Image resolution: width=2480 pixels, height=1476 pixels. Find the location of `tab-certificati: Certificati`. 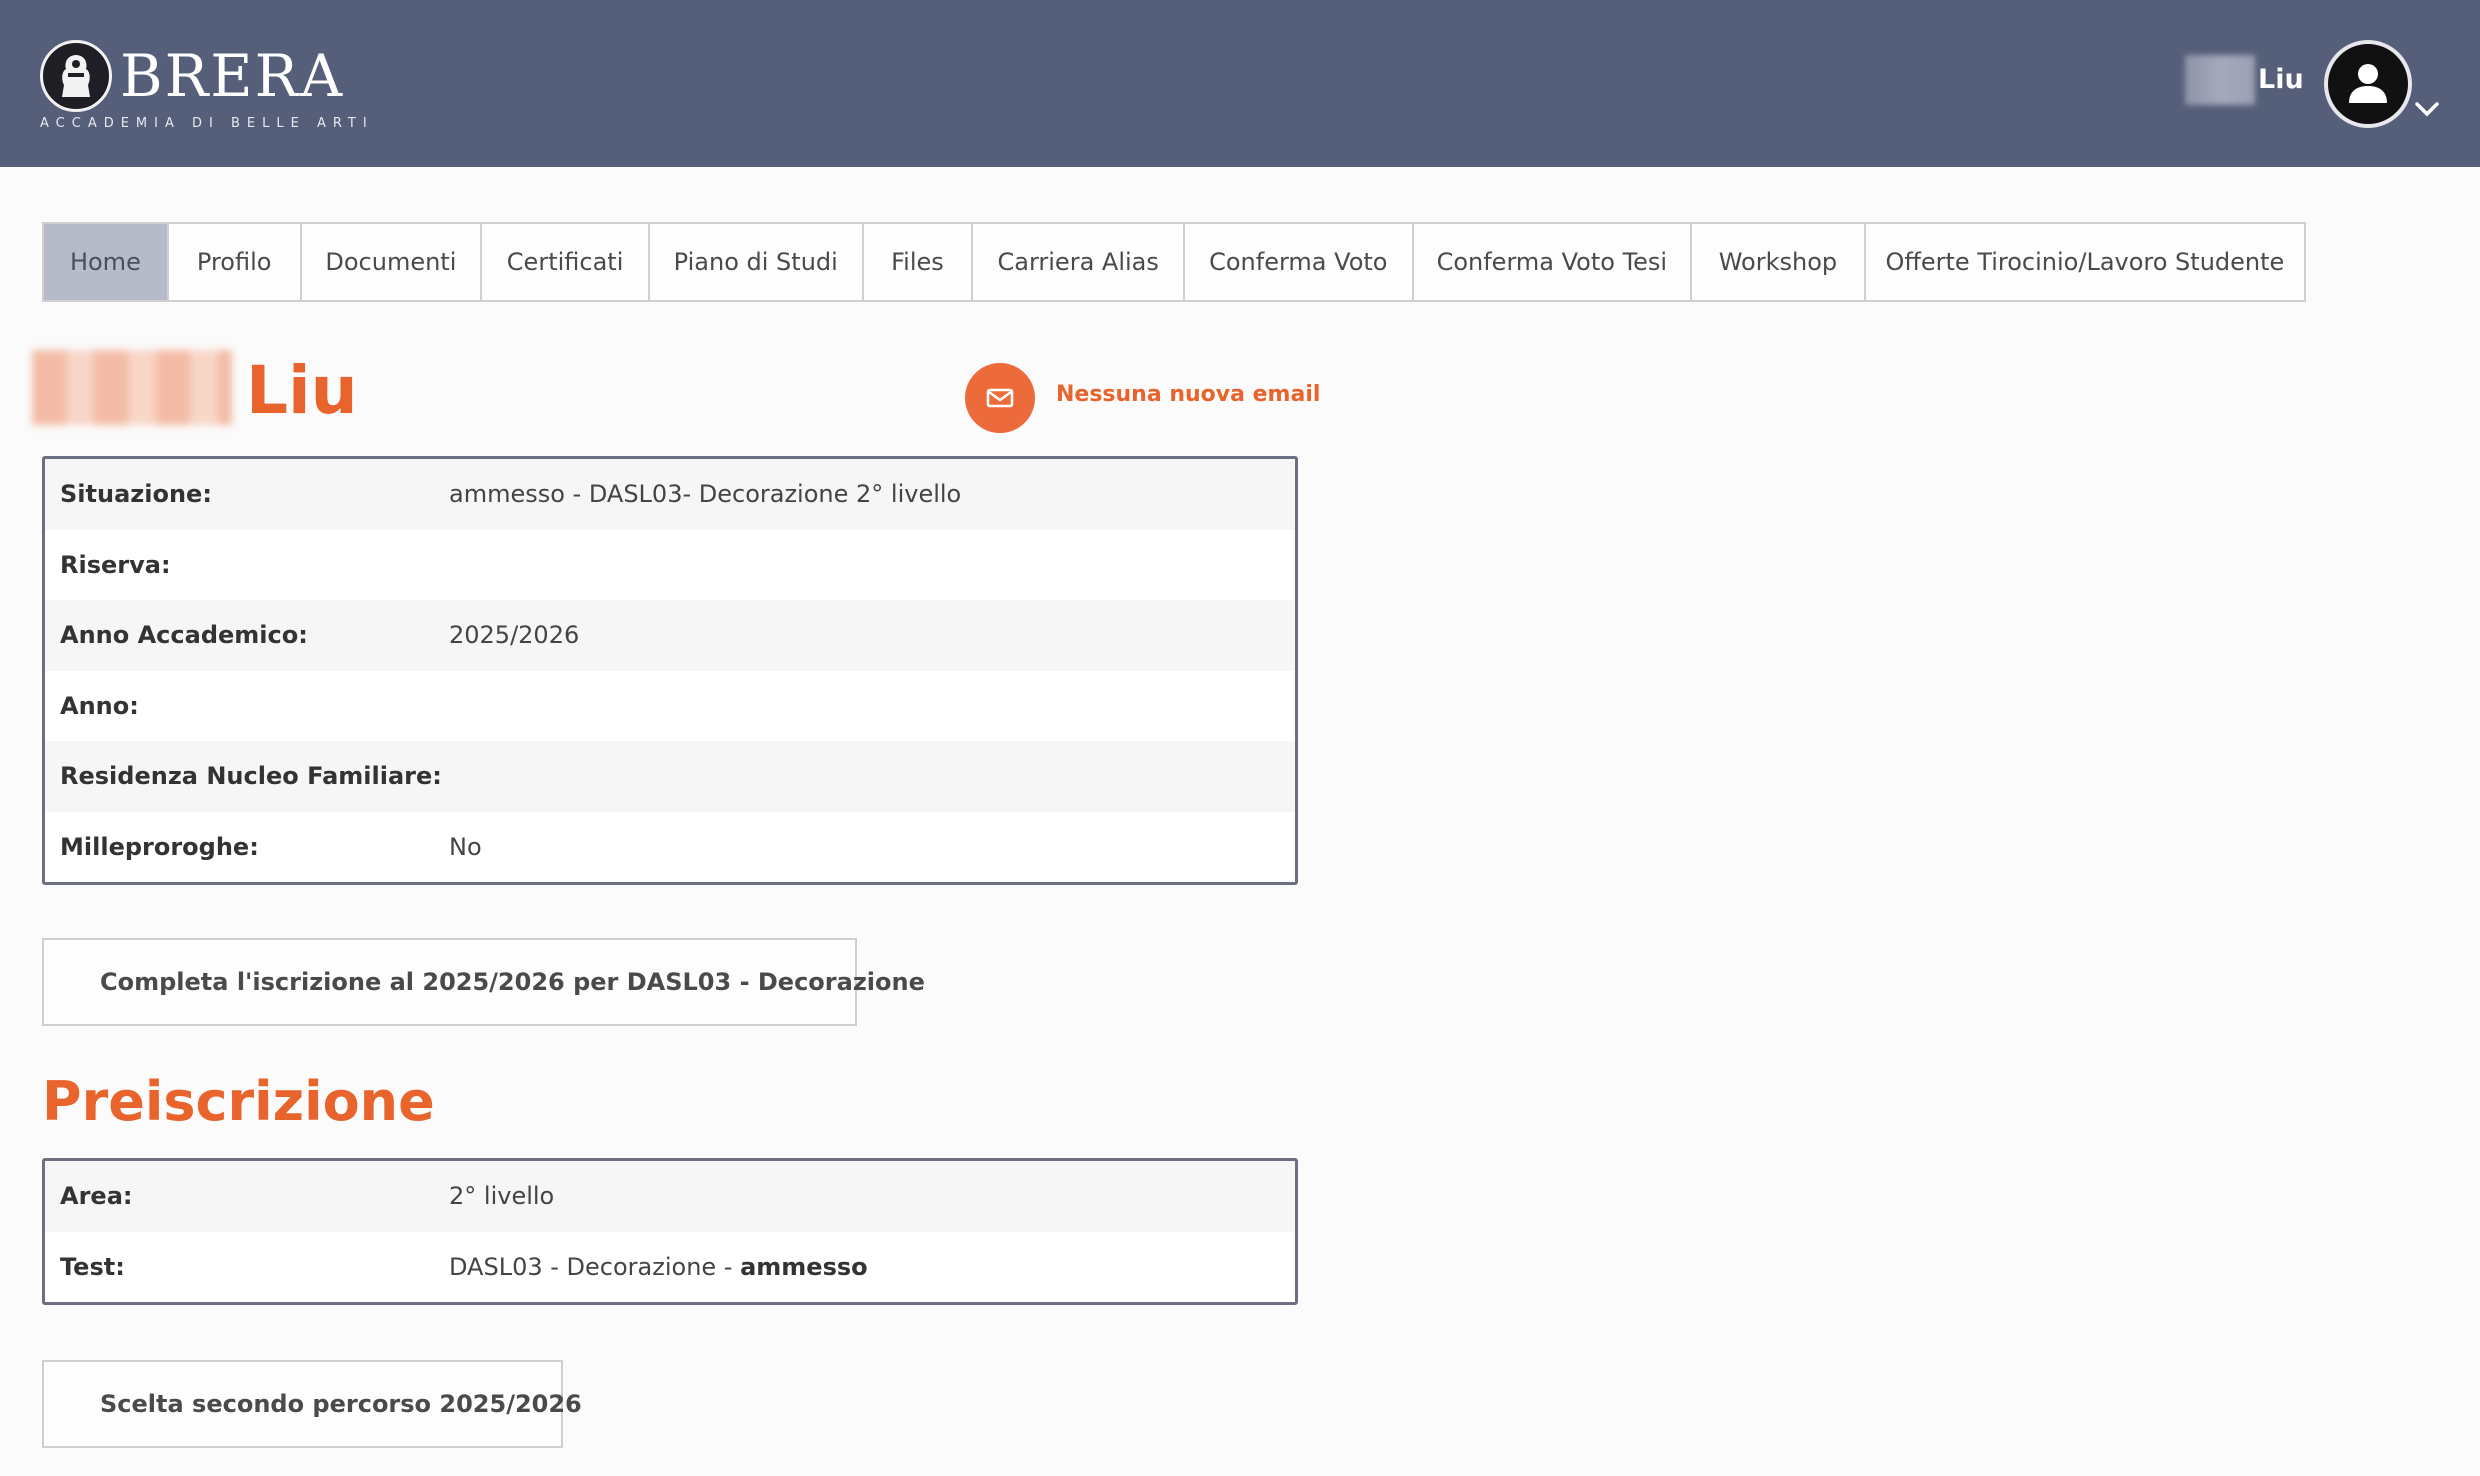

tab-certificati: Certificati is located at coordinates (566, 262).